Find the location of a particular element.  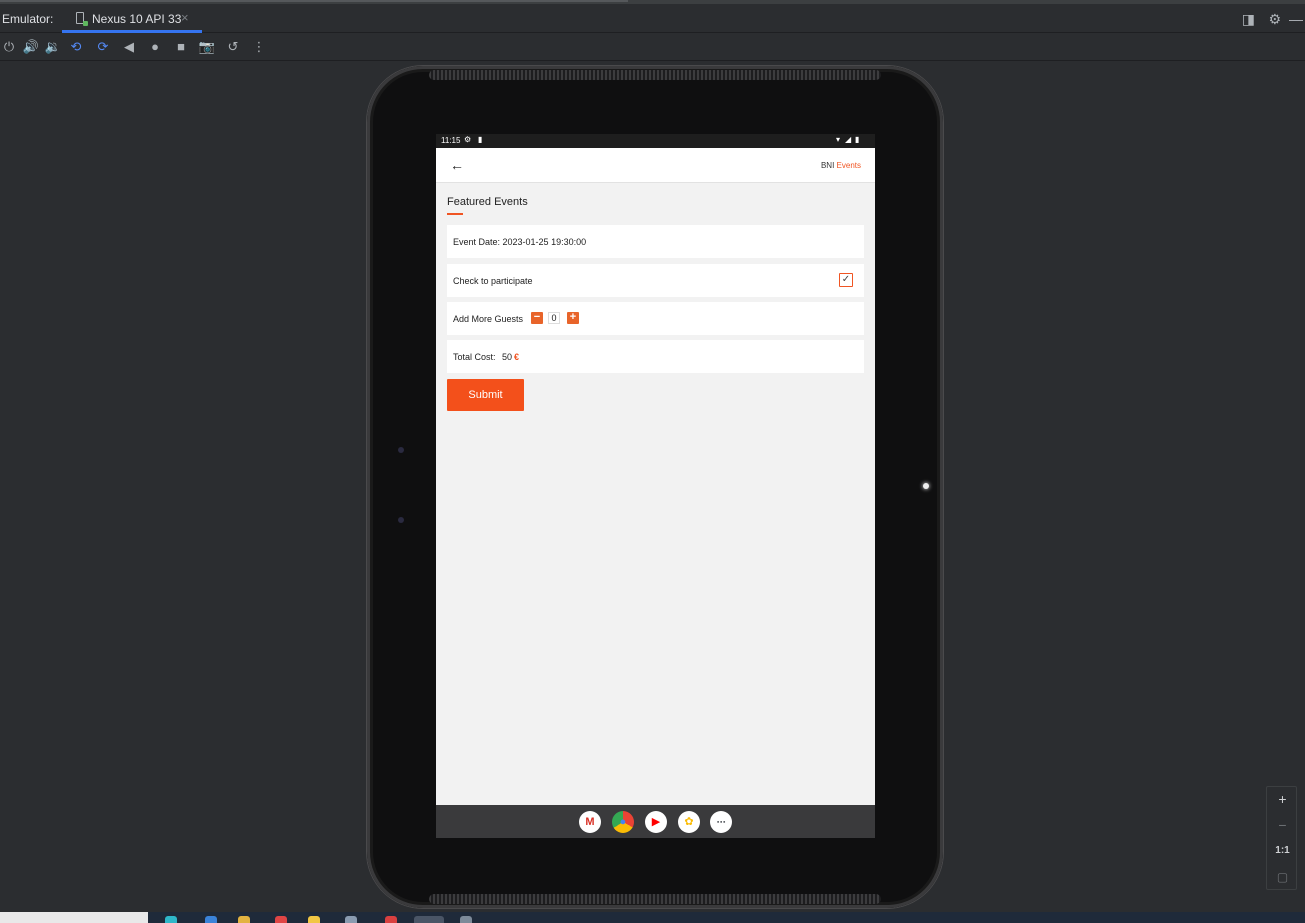

event-date-card: Event Date: 2023-01-25 19:30:00 is located at coordinates (655, 241).